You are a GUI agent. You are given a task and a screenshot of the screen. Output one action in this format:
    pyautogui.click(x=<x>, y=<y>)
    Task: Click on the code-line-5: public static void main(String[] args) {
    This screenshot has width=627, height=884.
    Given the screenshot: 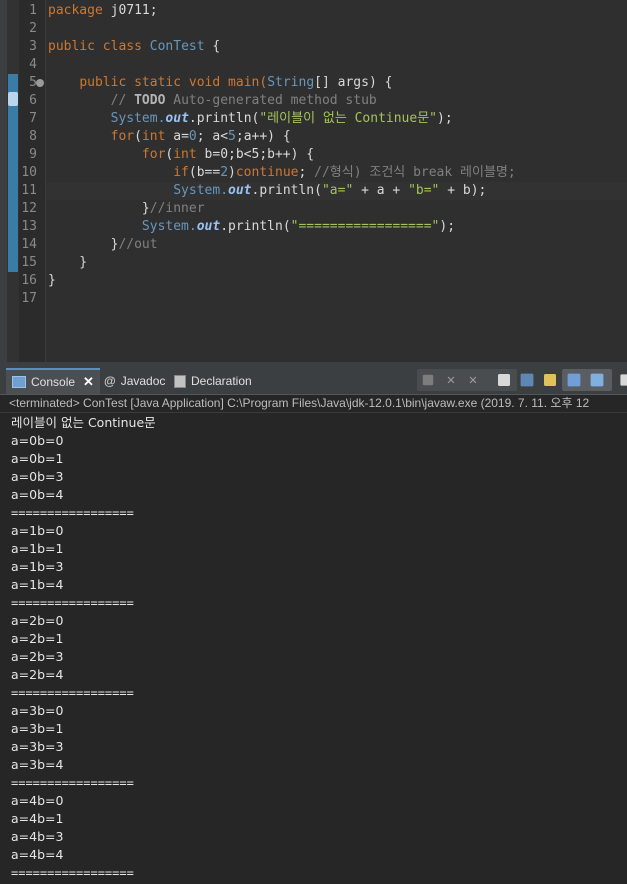 What is the action you would take?
    pyautogui.click(x=220, y=83)
    